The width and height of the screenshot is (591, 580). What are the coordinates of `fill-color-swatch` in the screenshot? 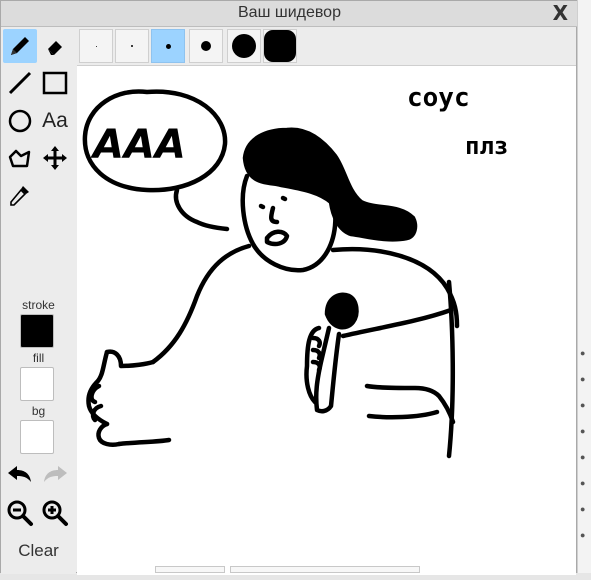 It's located at (37, 384).